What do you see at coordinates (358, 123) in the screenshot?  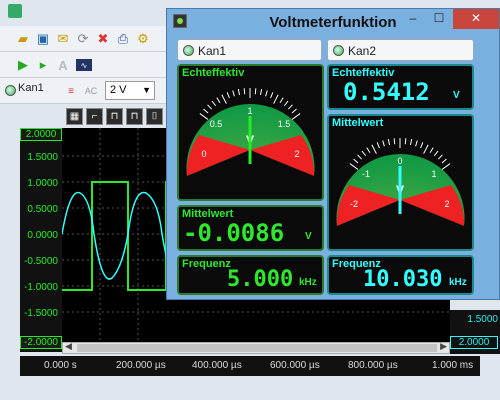 I see `kan2-mittelwert-title: Mittelwert` at bounding box center [358, 123].